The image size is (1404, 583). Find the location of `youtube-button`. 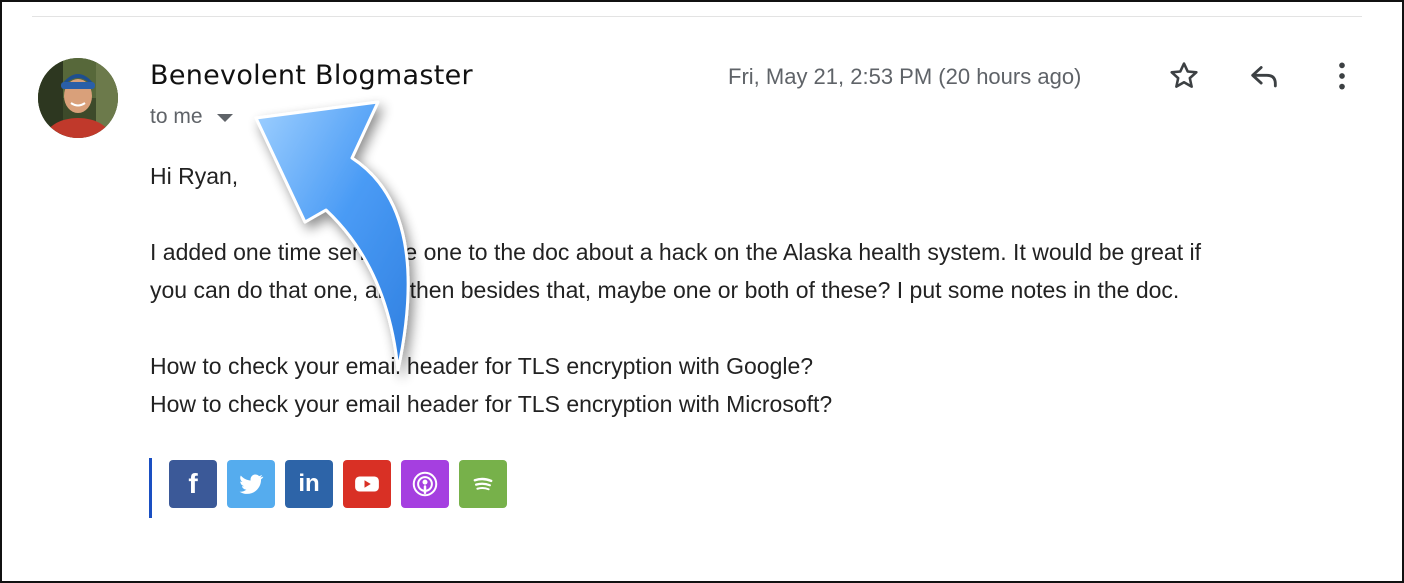

youtube-button is located at coordinates (367, 484).